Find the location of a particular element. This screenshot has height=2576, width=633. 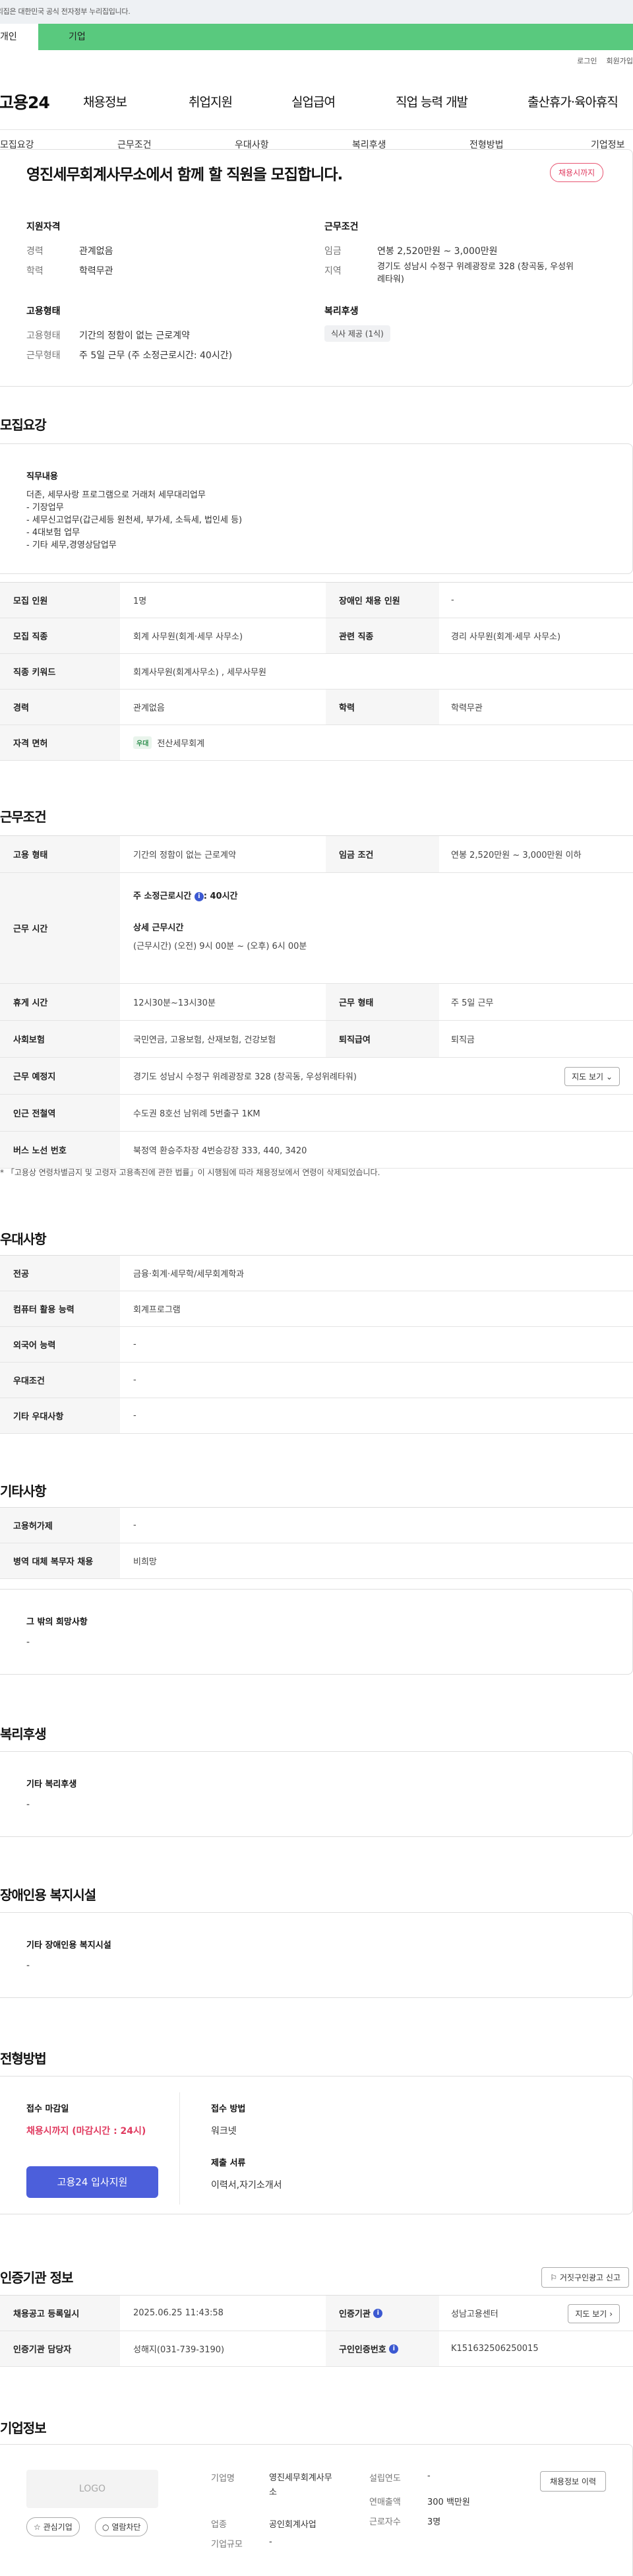

table-key: 외국어 능력 is located at coordinates (60, 1344).